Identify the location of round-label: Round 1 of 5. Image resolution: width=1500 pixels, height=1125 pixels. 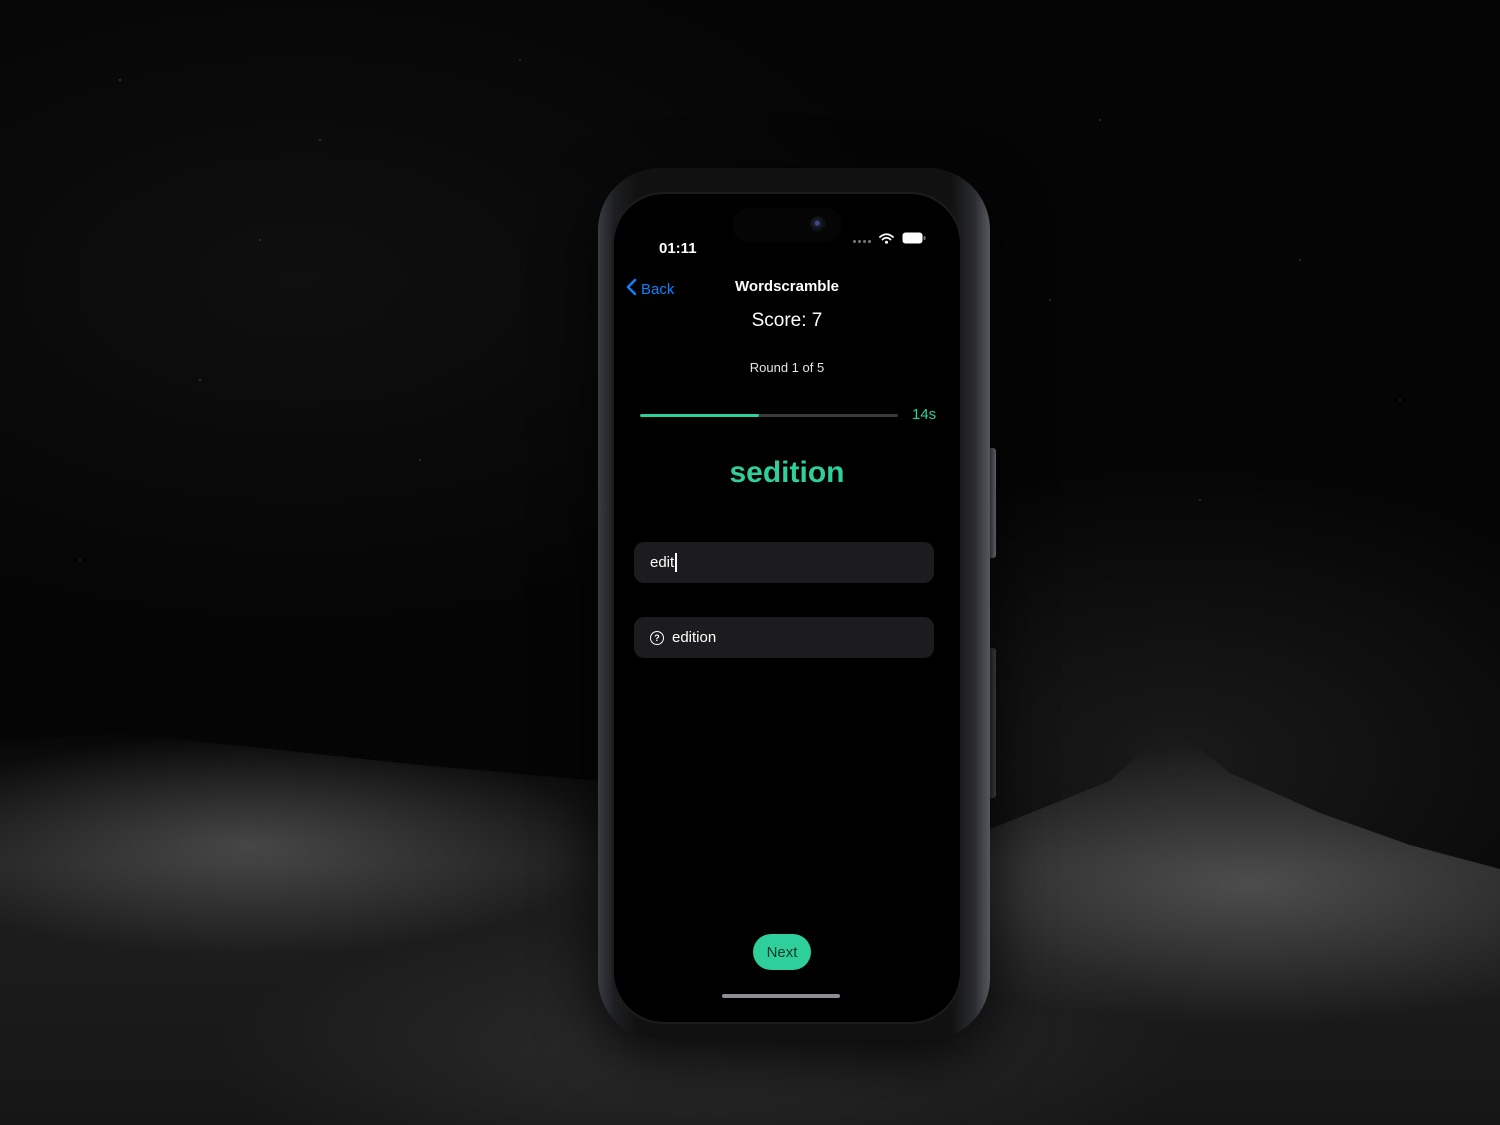
(787, 367).